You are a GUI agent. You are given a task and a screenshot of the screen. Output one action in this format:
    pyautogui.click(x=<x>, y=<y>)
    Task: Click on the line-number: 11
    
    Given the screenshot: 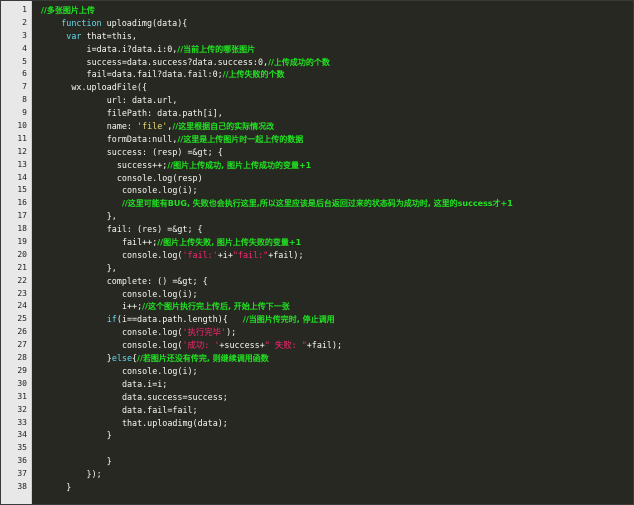 What is the action you would take?
    pyautogui.click(x=22, y=138)
    